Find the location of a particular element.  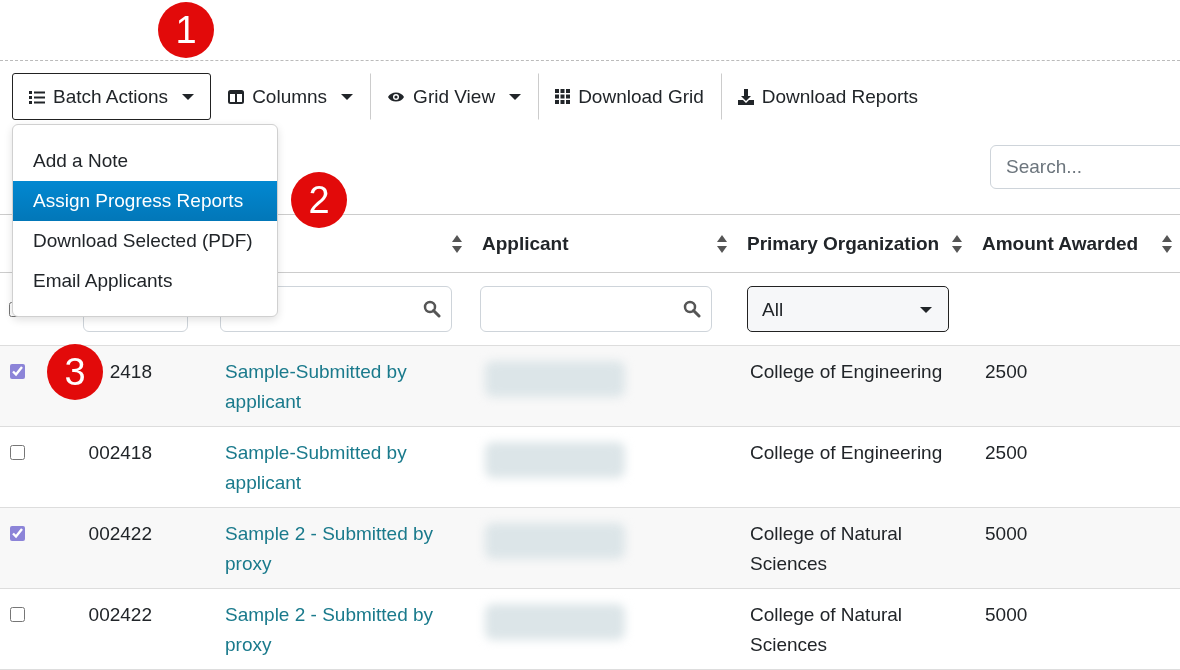

menu-item: Add a Note is located at coordinates (145, 161).